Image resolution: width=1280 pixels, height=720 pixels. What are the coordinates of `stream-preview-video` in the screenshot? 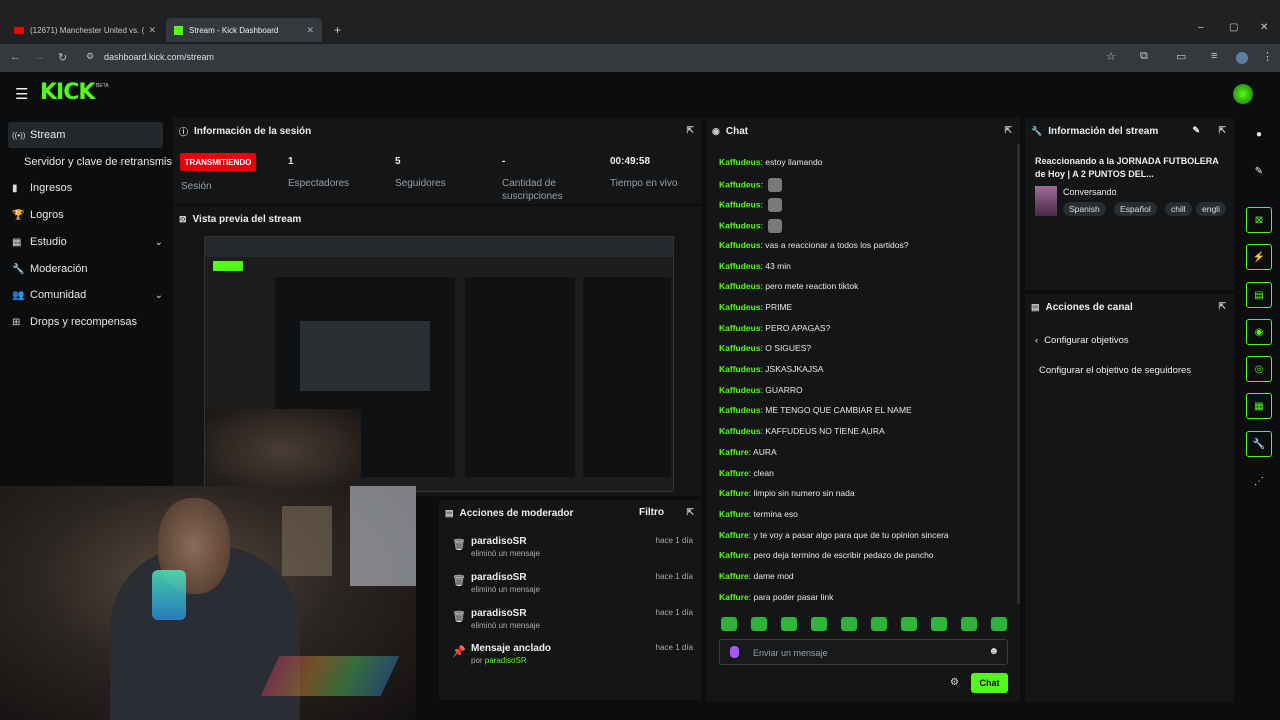 It's located at (439, 364).